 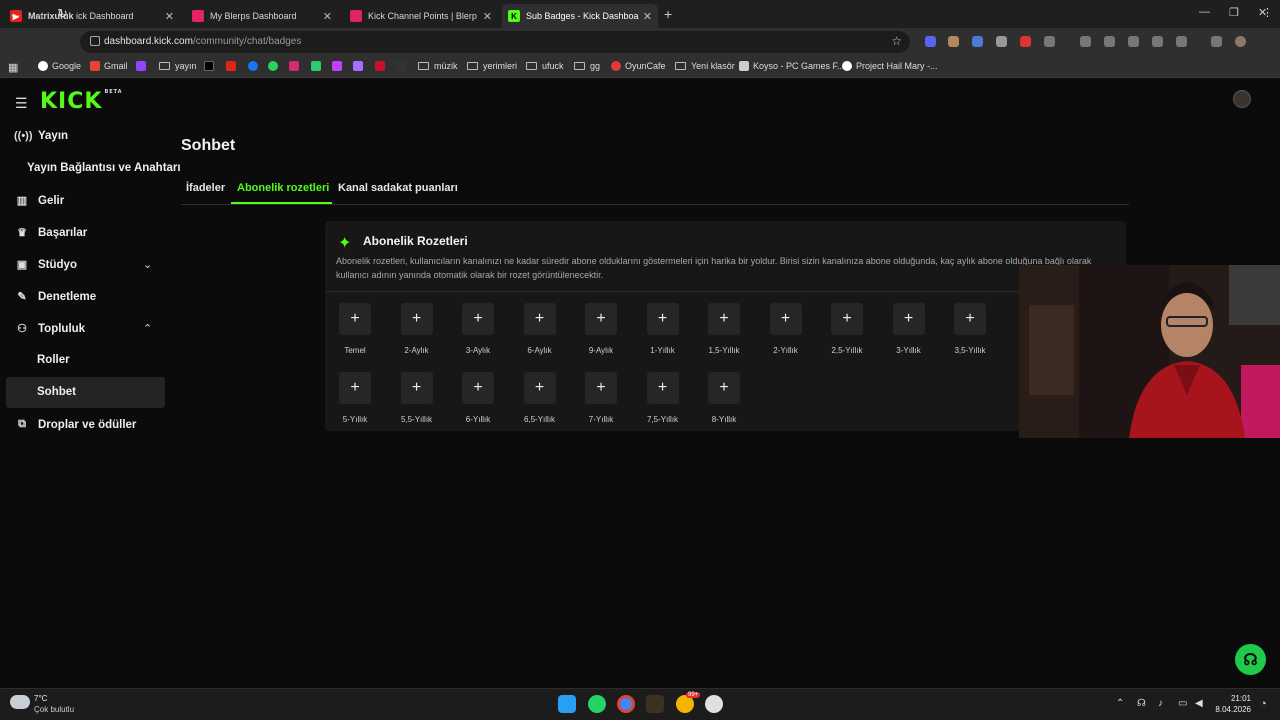 What do you see at coordinates (1160, 703) in the screenshot?
I see `microphone-icon: ♪` at bounding box center [1160, 703].